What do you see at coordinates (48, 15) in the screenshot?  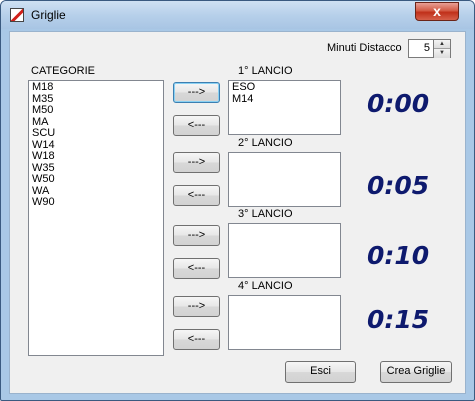 I see `window-title: Griglie` at bounding box center [48, 15].